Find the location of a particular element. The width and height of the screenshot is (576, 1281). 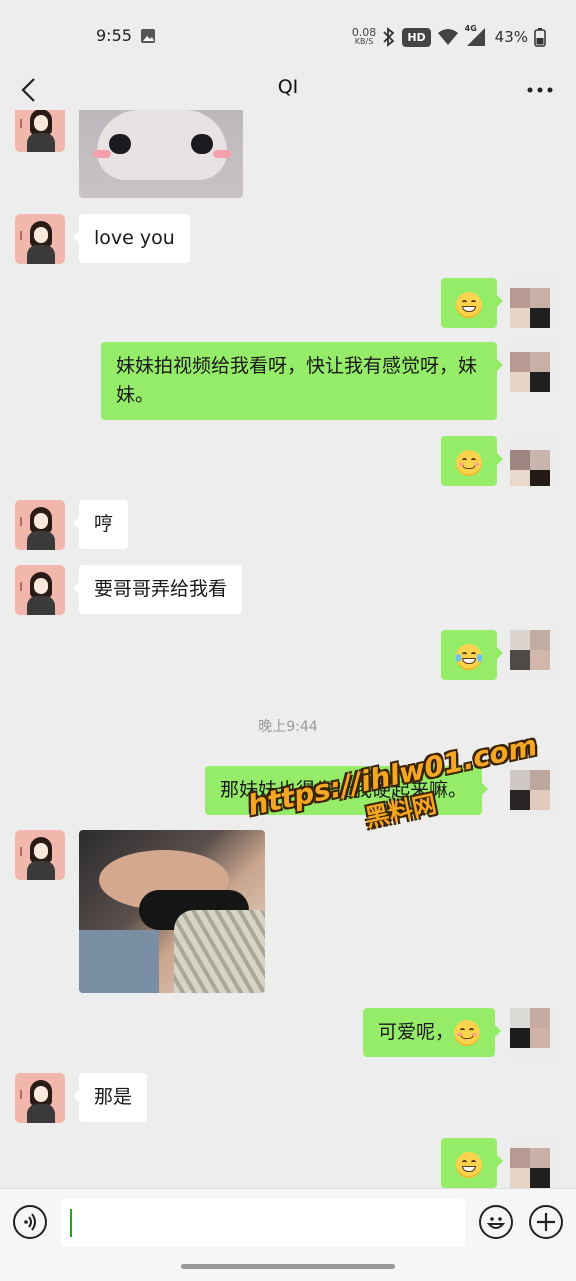

battery-icon is located at coordinates (540, 37).